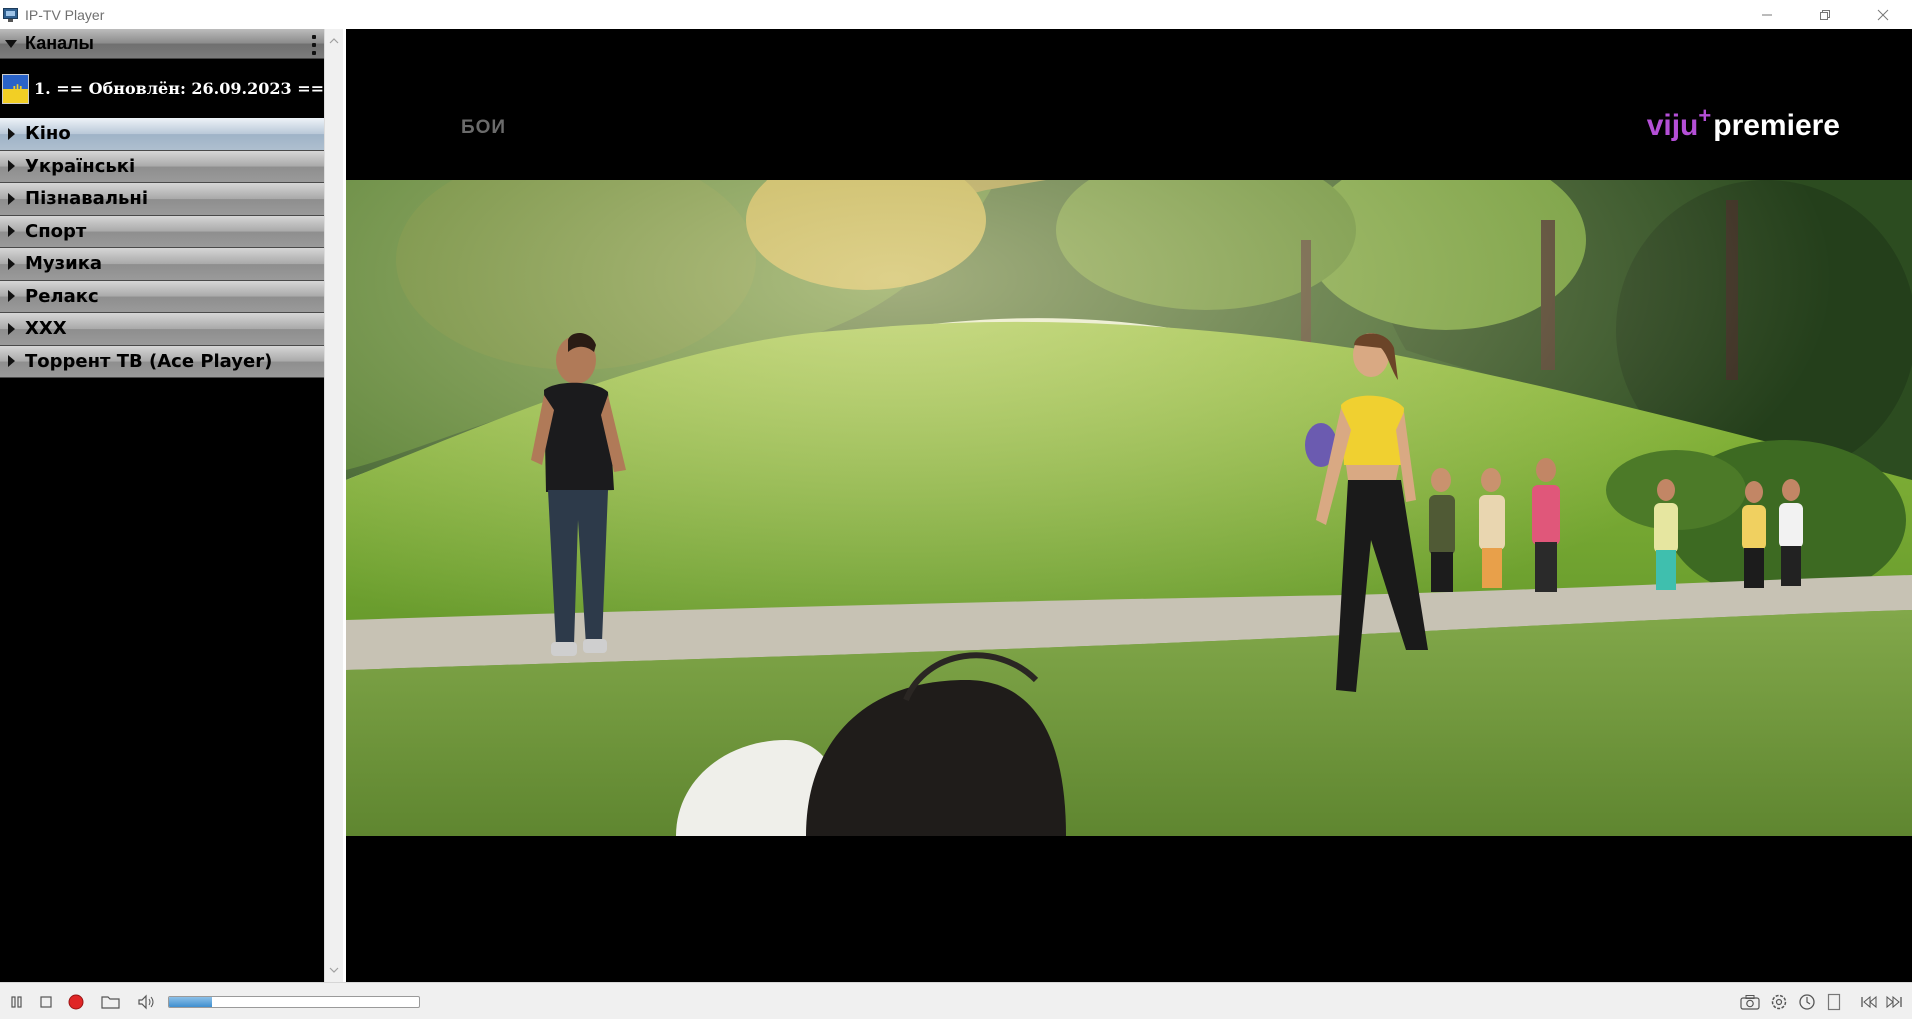 The height and width of the screenshot is (1019, 1912). What do you see at coordinates (1776, 125) in the screenshot?
I see `logo-premiere-text: premiere` at bounding box center [1776, 125].